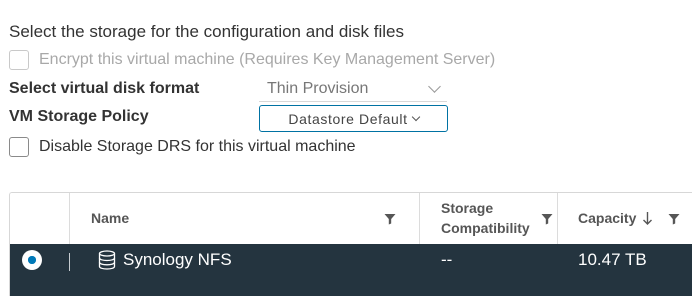 The height and width of the screenshot is (296, 692). I want to click on storage-policy-dropdown: Datastore Default, so click(353, 118).